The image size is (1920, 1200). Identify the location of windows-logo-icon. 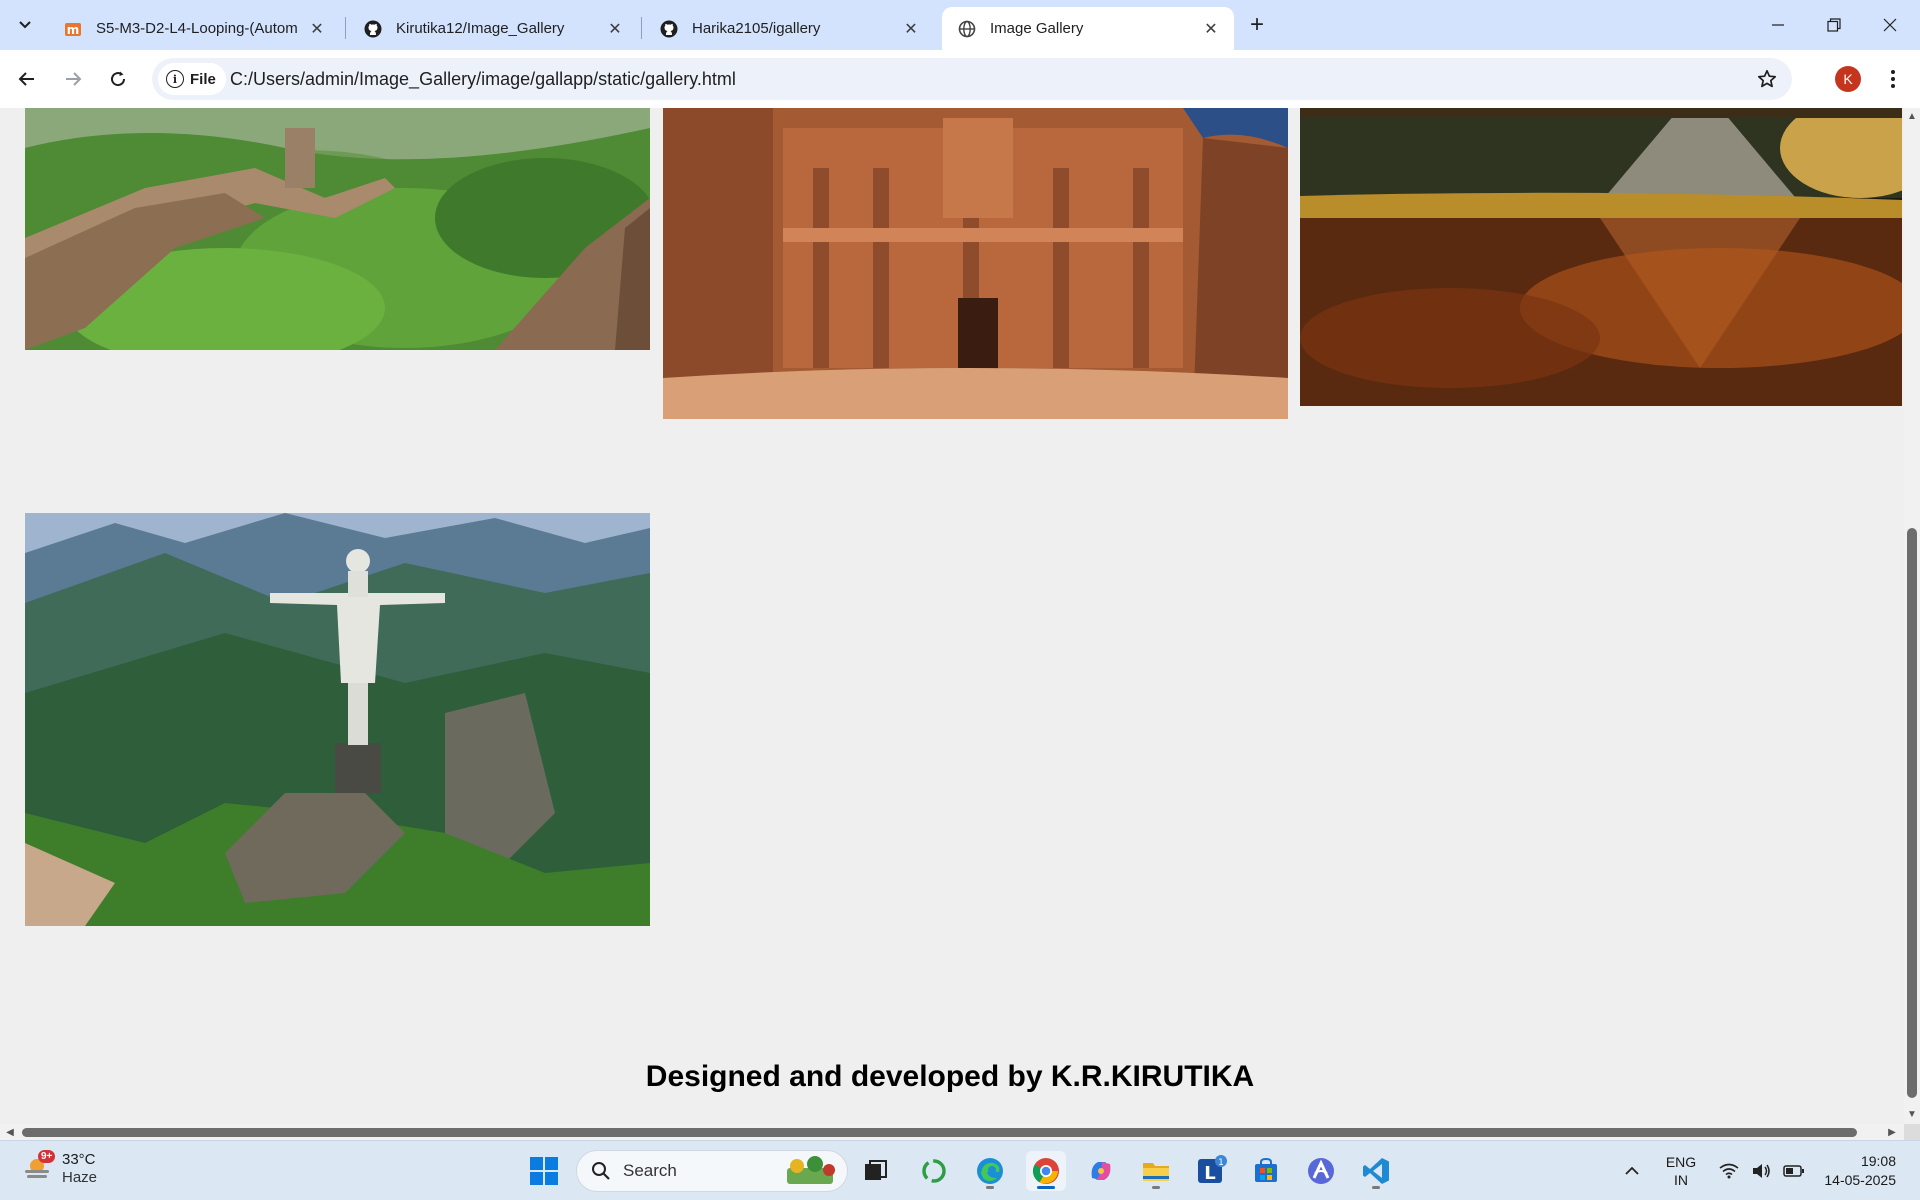
(544, 1171).